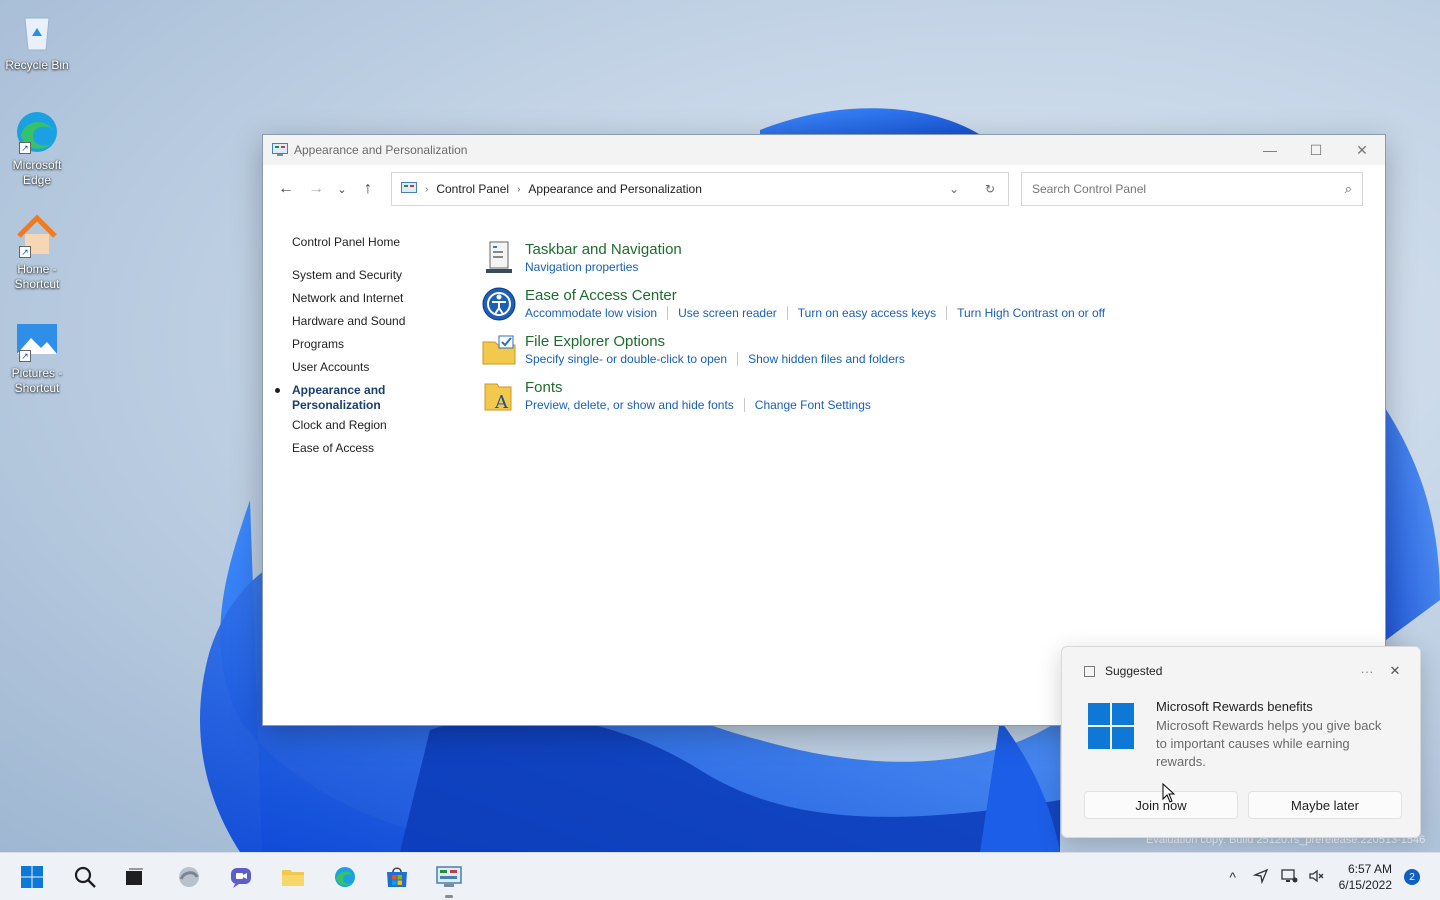  Describe the element at coordinates (1233, 877) in the screenshot. I see `chevron-up-icon: ^` at that location.